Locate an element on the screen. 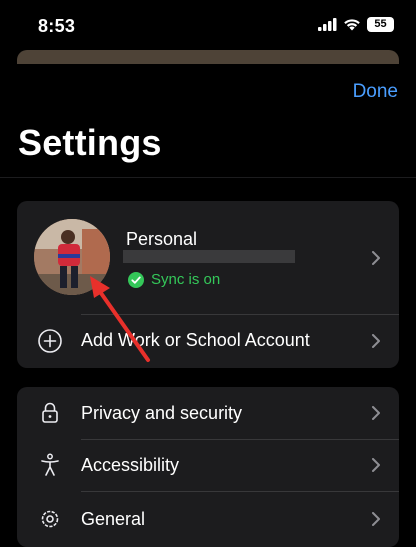 Image resolution: width=416 pixels, height=547 pixels. background-sheet-edge is located at coordinates (208, 57).